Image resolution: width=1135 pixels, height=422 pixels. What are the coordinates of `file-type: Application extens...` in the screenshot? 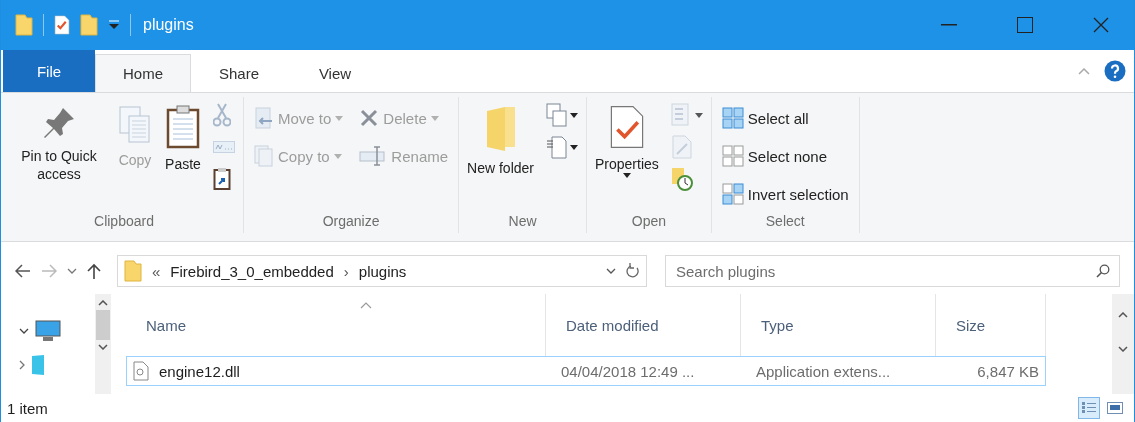 It's located at (823, 371).